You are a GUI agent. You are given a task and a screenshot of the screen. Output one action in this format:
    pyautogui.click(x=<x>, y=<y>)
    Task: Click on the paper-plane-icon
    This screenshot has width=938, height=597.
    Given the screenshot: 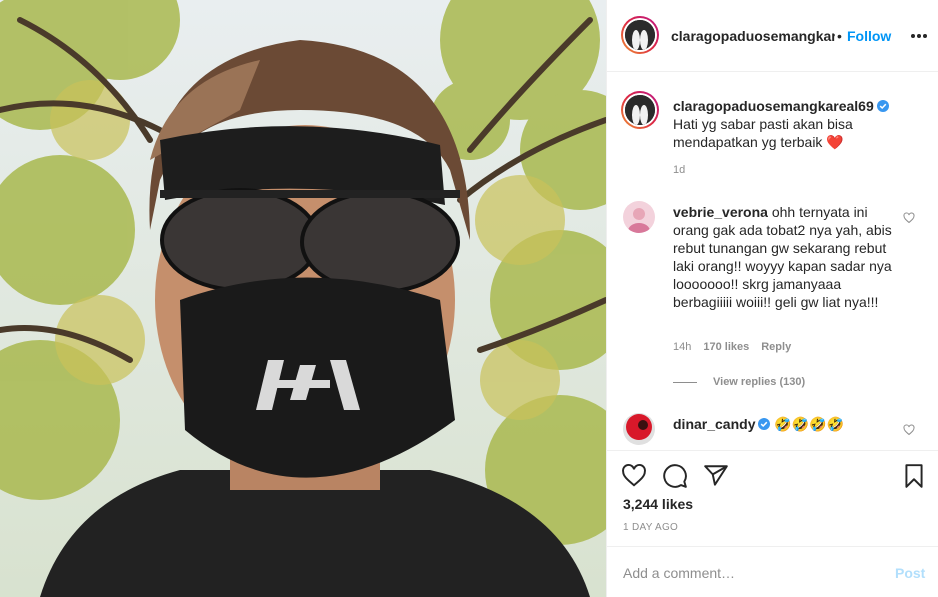 What is the action you would take?
    pyautogui.click(x=716, y=476)
    